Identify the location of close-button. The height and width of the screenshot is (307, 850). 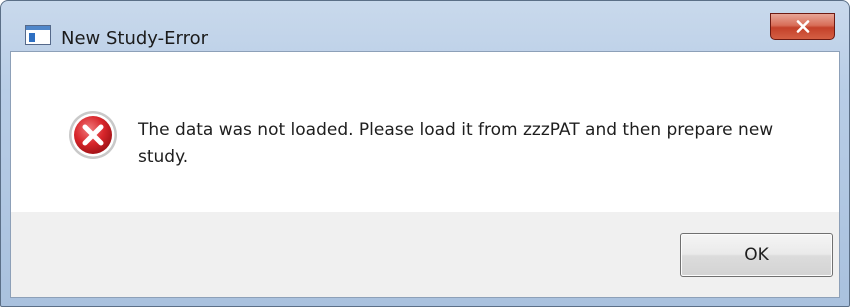
(802, 26).